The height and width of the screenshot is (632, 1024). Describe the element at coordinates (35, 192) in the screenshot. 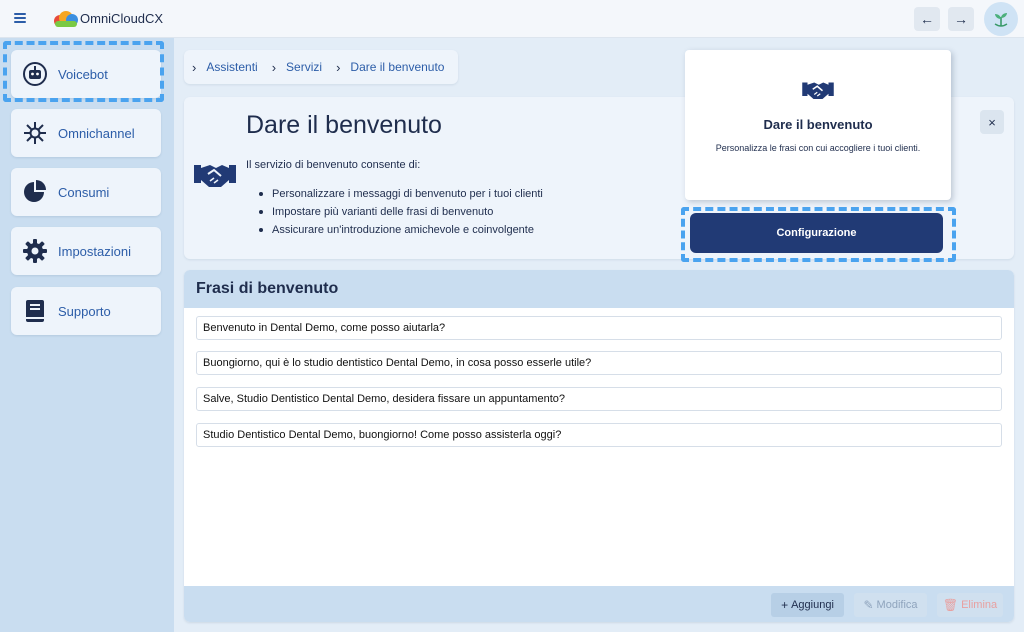

I see `pie-chart-icon` at that location.